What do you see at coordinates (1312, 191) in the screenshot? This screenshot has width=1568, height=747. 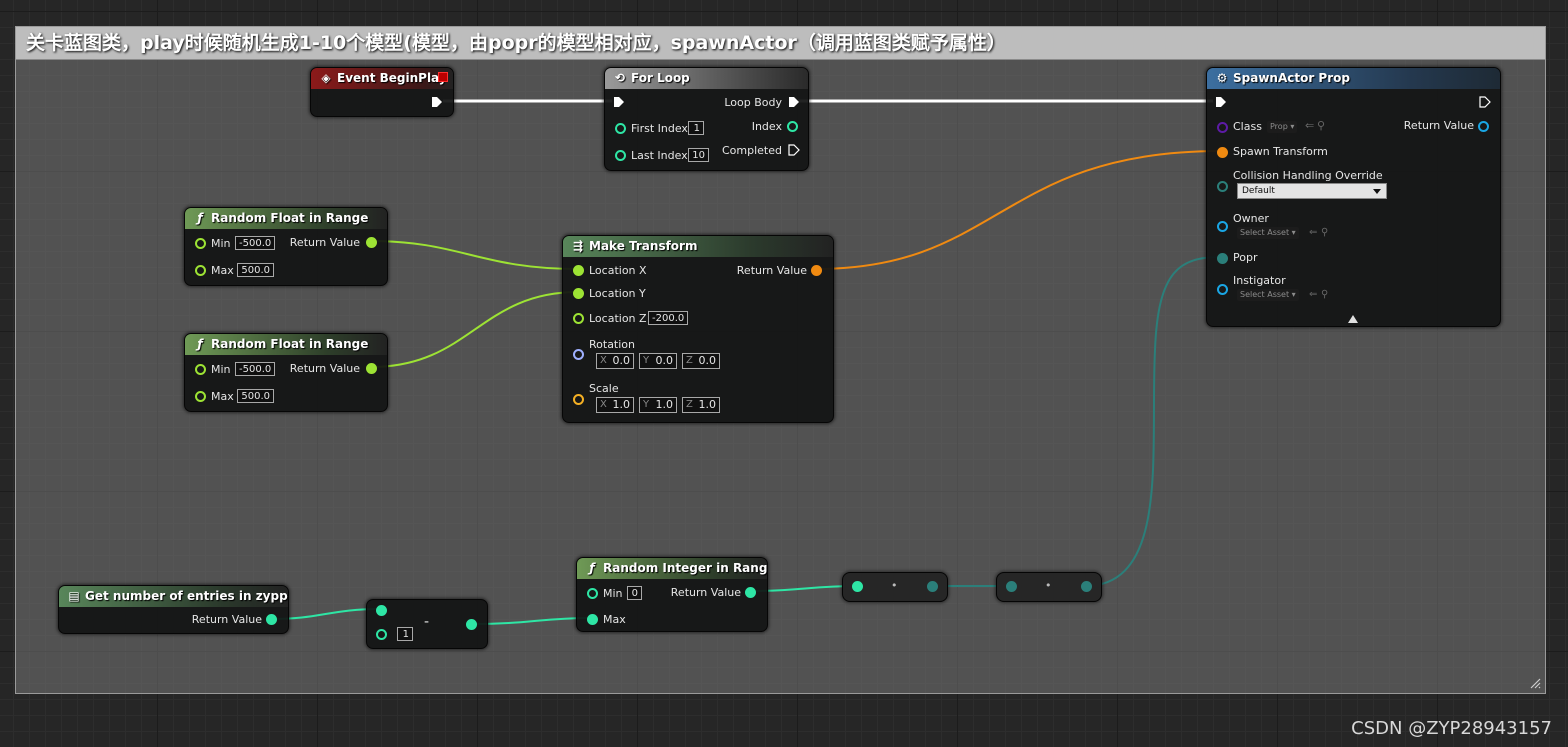 I see `collision-dropdown: Default` at bounding box center [1312, 191].